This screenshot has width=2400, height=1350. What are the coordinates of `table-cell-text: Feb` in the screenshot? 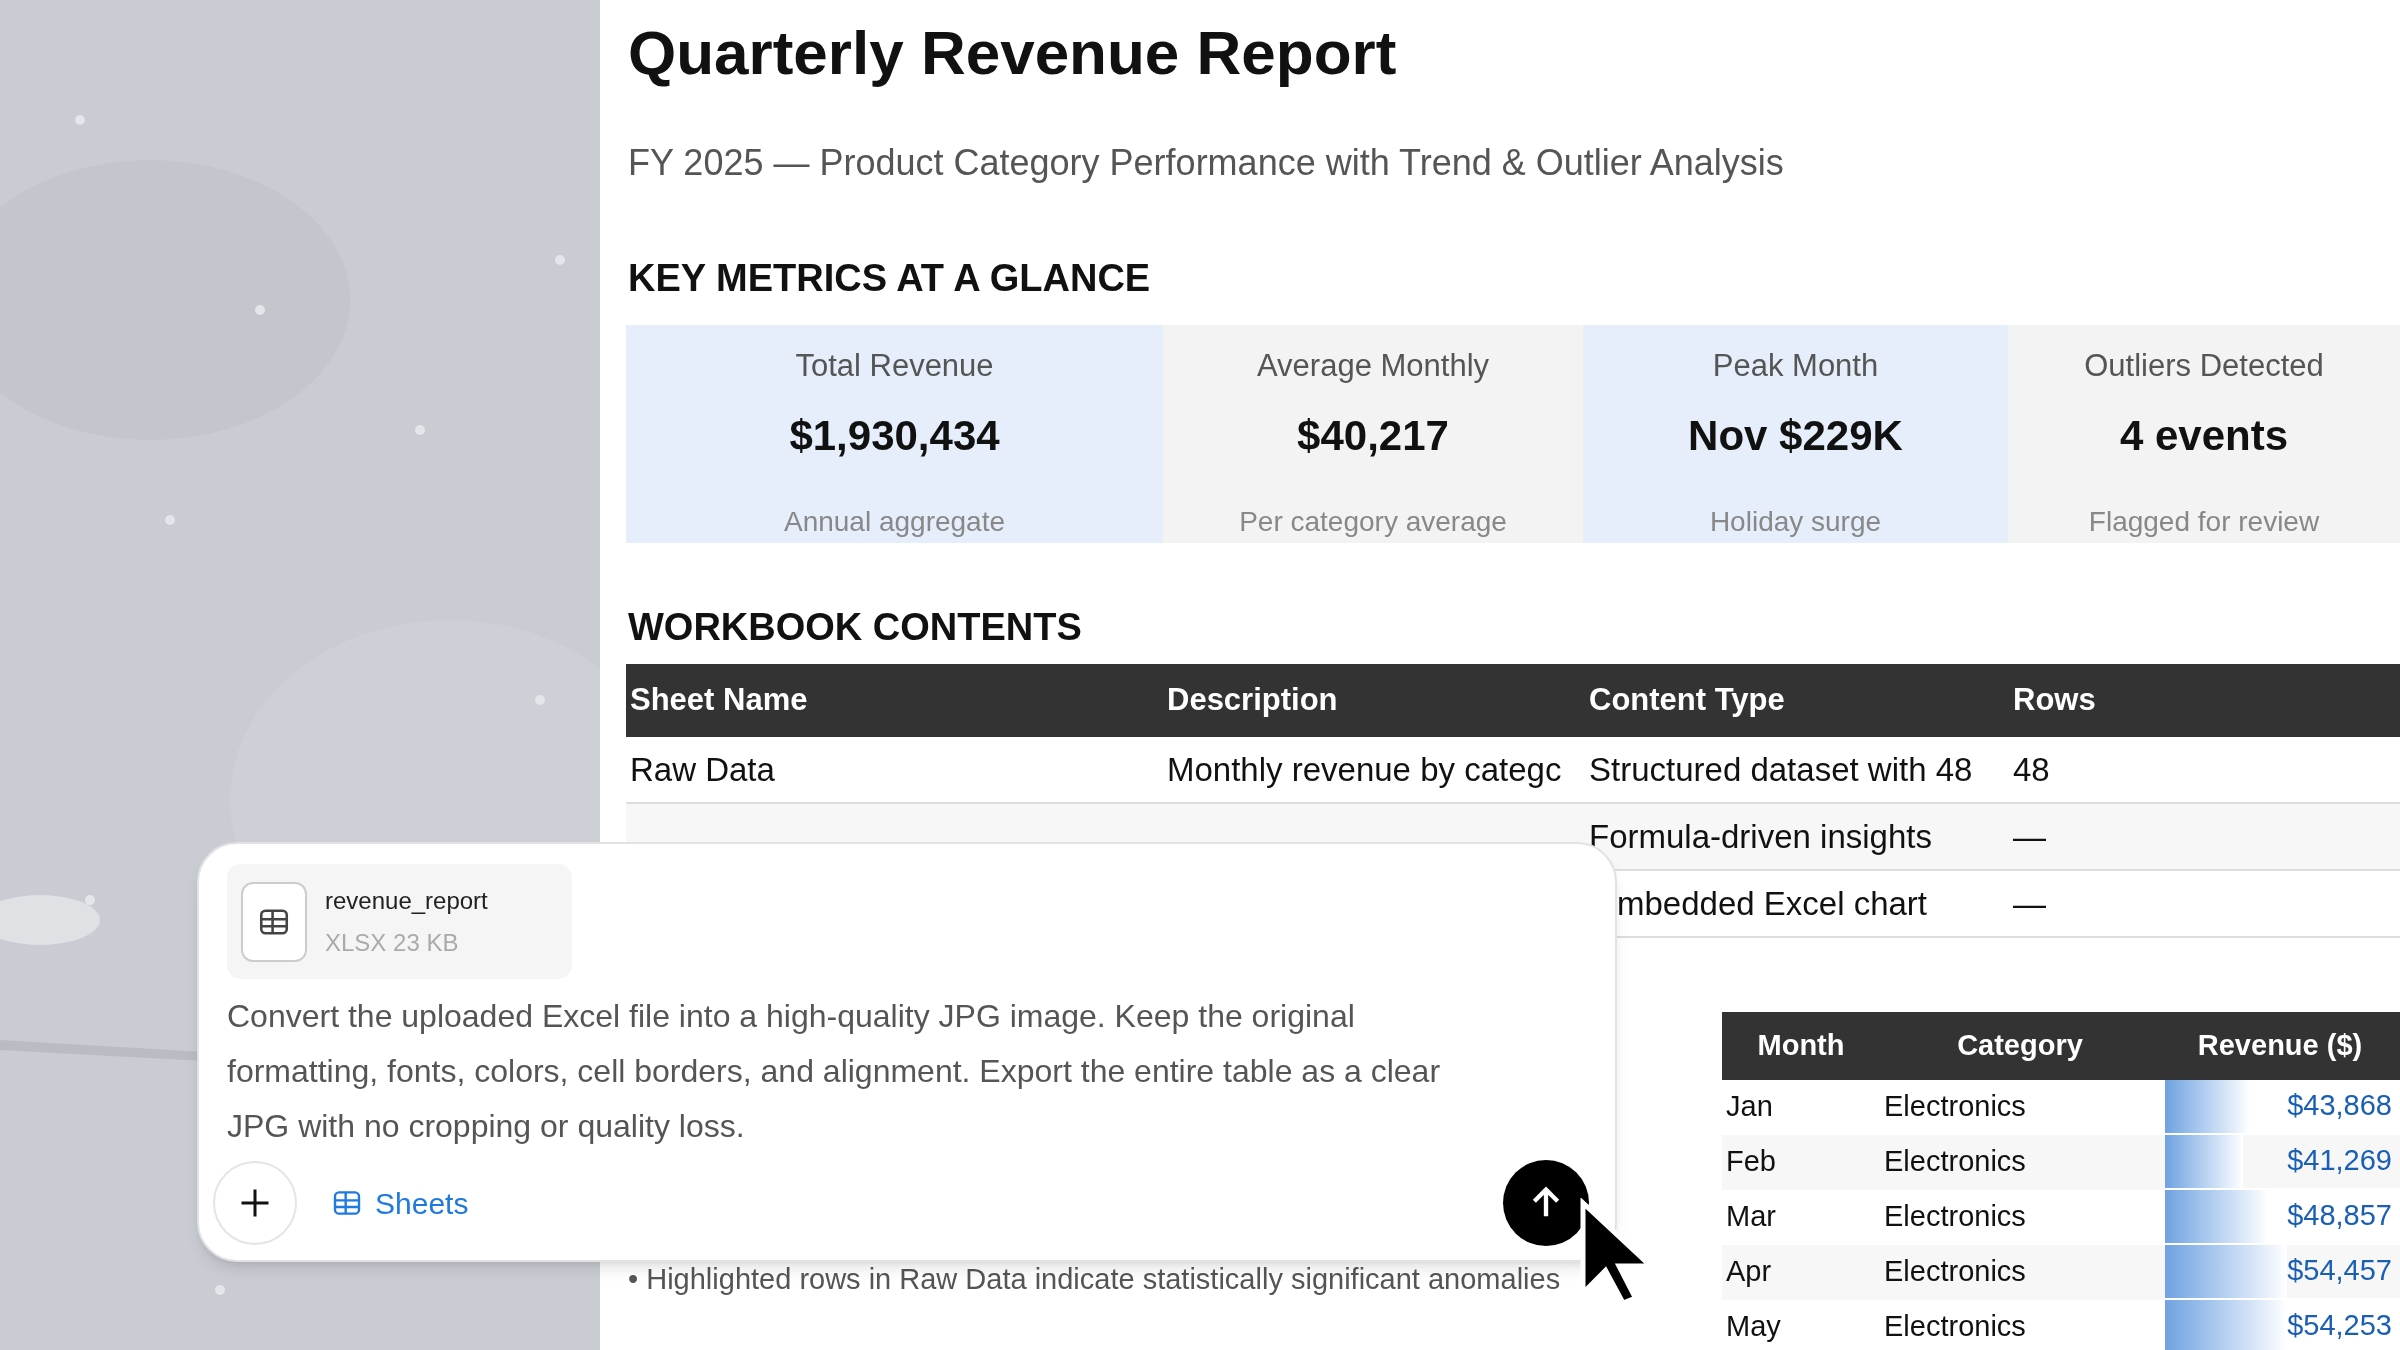 It's located at (1751, 1162).